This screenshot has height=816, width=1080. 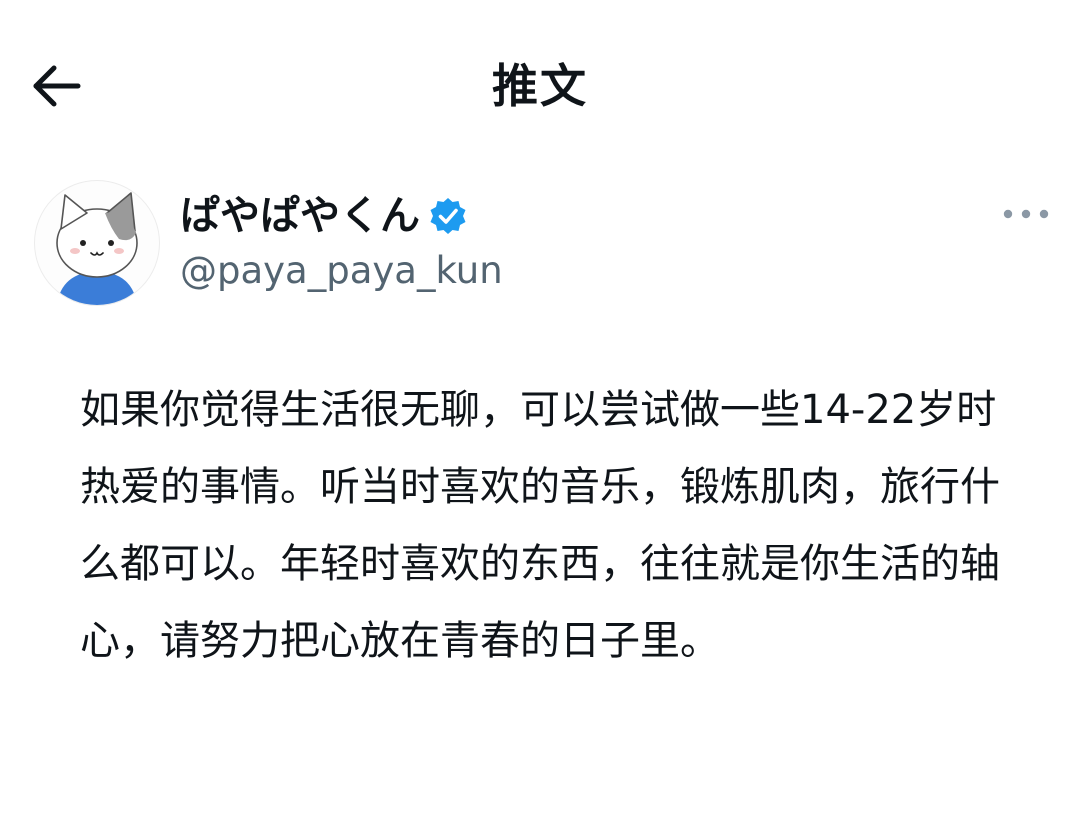 I want to click on username: @paya_paya_kun, so click(x=341, y=271).